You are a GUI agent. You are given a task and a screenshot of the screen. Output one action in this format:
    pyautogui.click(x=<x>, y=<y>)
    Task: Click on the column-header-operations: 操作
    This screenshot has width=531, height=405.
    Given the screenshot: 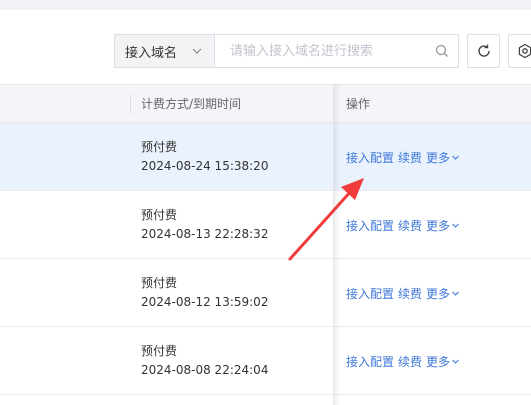 What is the action you would take?
    pyautogui.click(x=358, y=104)
    